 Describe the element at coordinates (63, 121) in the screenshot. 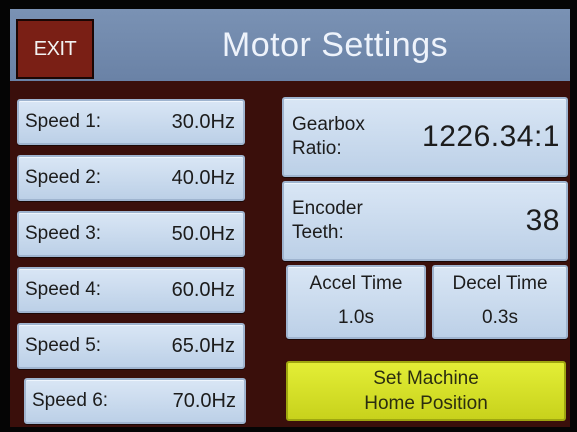

I see `speed-1-label: Speed 1:` at that location.